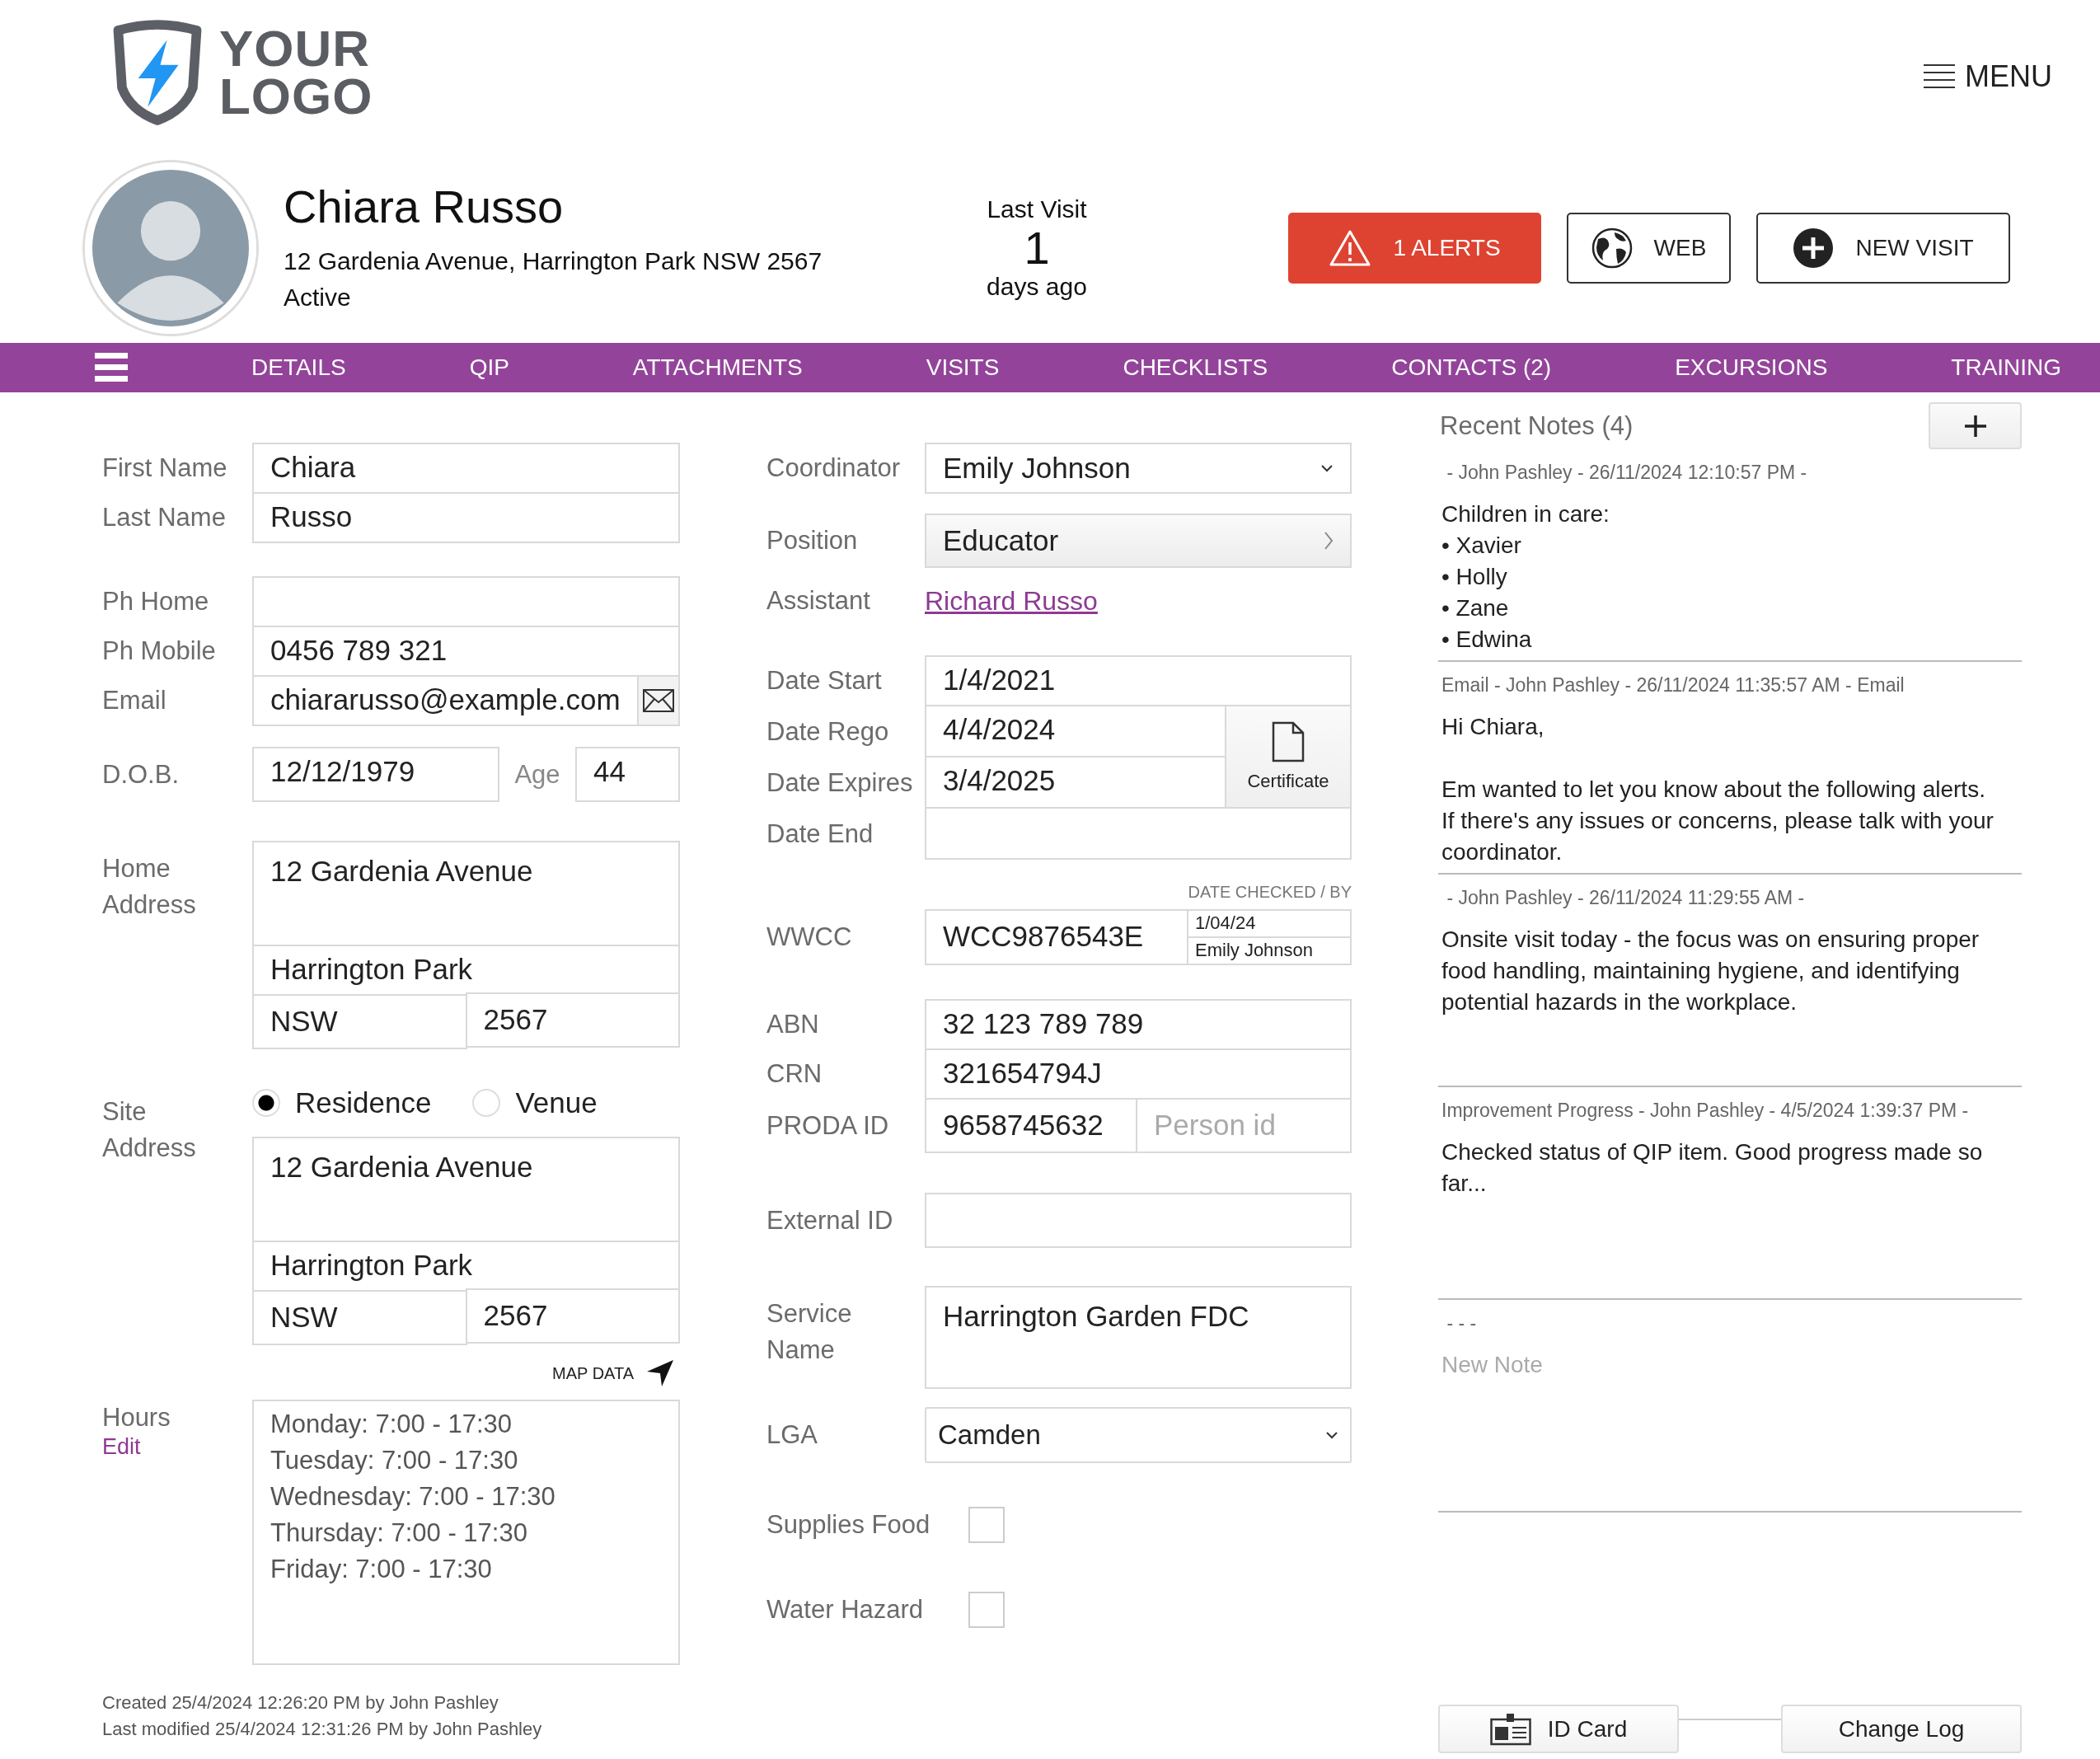 Image resolution: width=2100 pixels, height=1759 pixels. Describe the element at coordinates (177, 1447) in the screenshot. I see `edit-link: Edit` at that location.